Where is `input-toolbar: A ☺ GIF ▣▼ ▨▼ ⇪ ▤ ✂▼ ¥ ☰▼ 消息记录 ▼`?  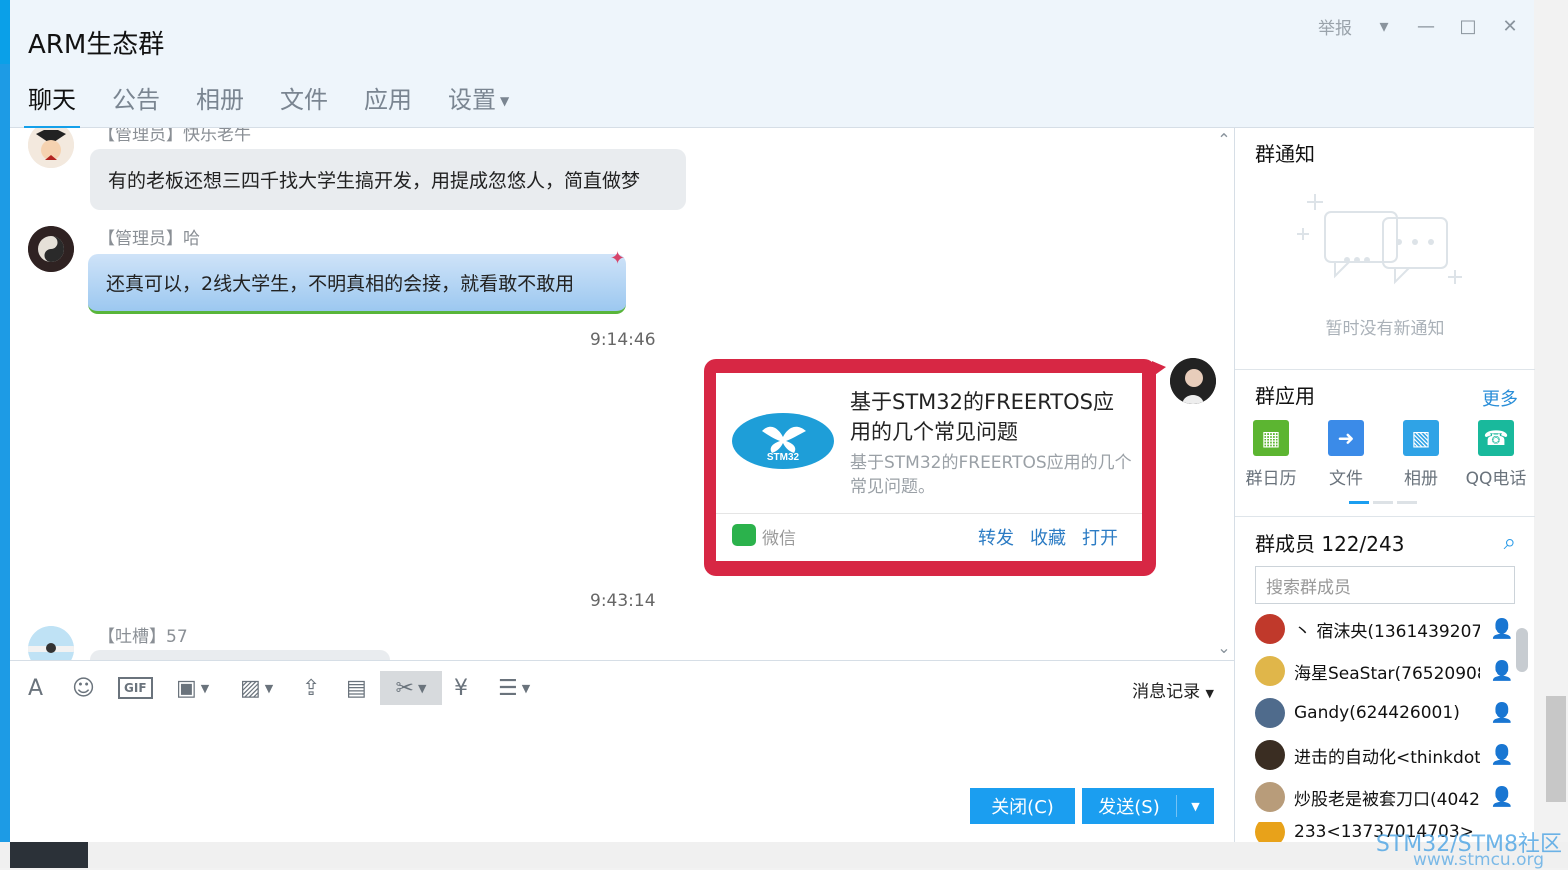
input-toolbar: A ☺ GIF ▣▼ ▨▼ ⇪ ▤ ✂▼ ¥ ☰▼ 消息记录 ▼ is located at coordinates (622, 686).